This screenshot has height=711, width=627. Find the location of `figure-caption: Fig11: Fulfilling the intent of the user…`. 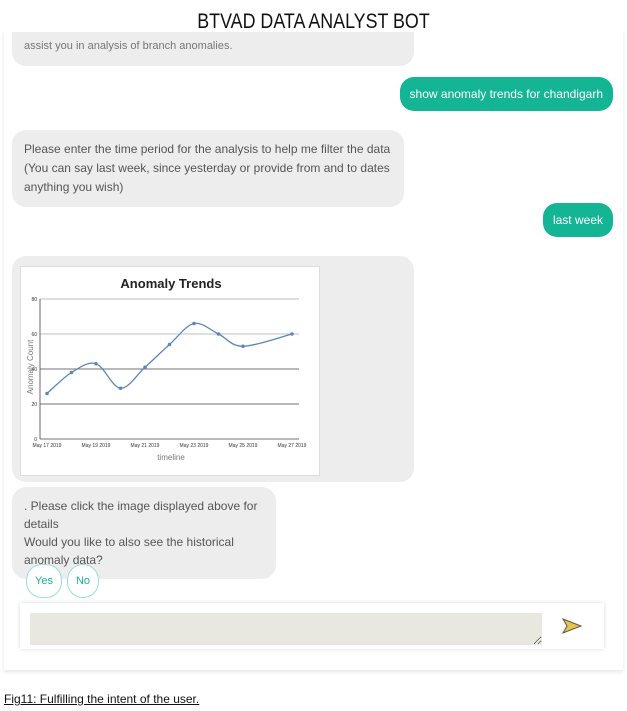

figure-caption: Fig11: Fulfilling the intent of the user… is located at coordinates (102, 699).